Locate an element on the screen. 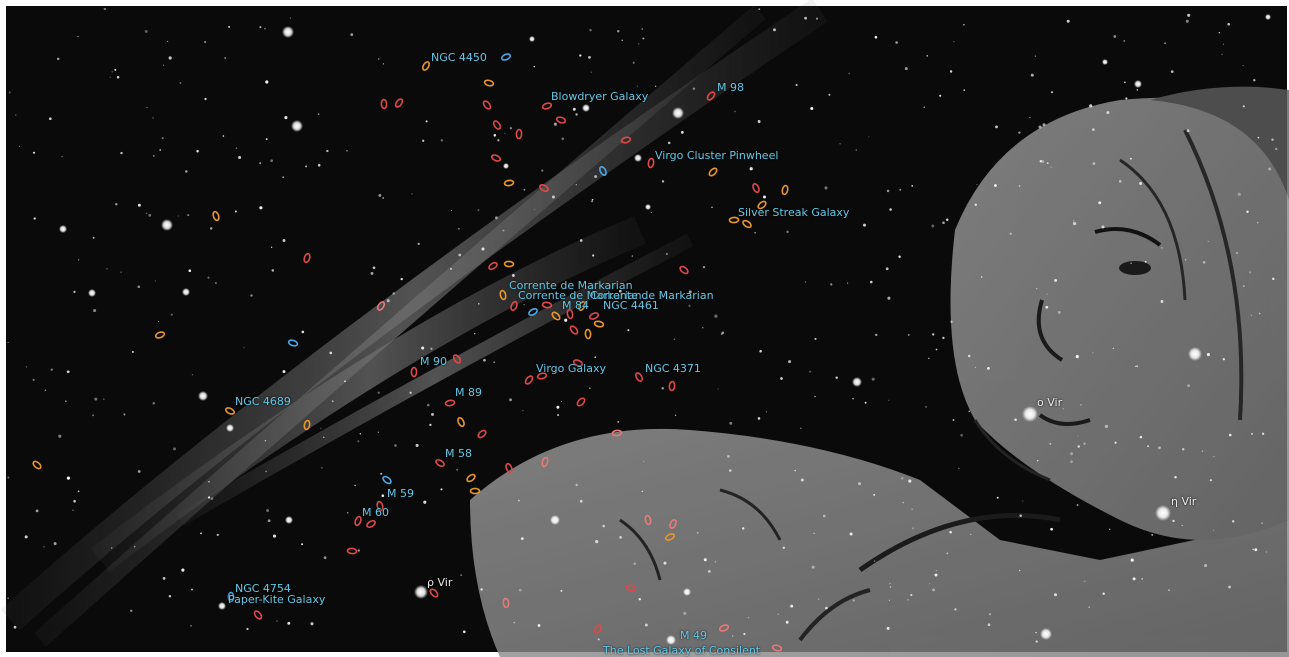 This screenshot has width=1289, height=657. label-m98: M 98 is located at coordinates (730, 88).